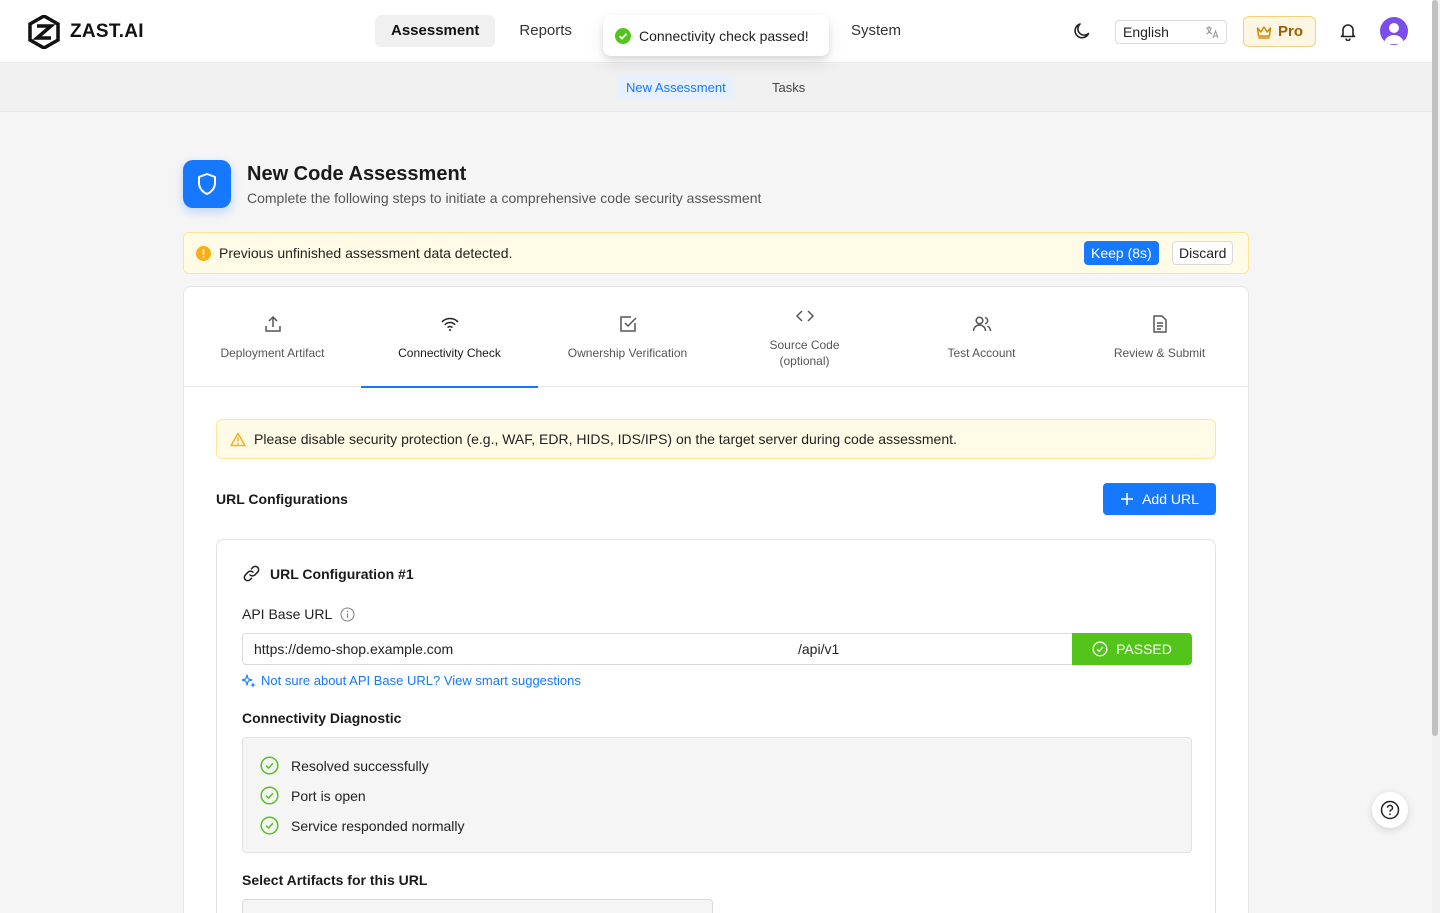 Image resolution: width=1440 pixels, height=913 pixels. What do you see at coordinates (449, 337) in the screenshot?
I see `step-connectivity-check: Connectivity Check` at bounding box center [449, 337].